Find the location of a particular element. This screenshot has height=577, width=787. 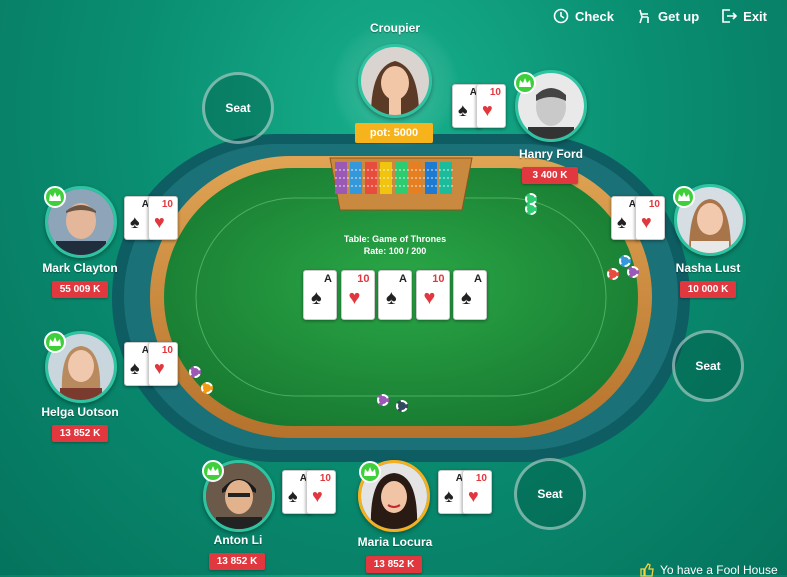

seat-top-left: Seat is located at coordinates (238, 108).